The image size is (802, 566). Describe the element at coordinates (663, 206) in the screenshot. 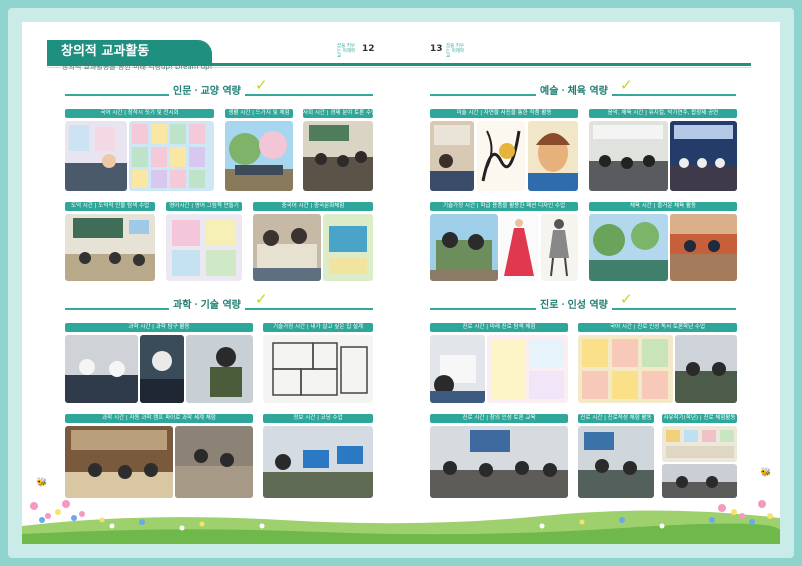

I see `caption-pe: 체육 시간 | 즐거운 체육 활동` at that location.